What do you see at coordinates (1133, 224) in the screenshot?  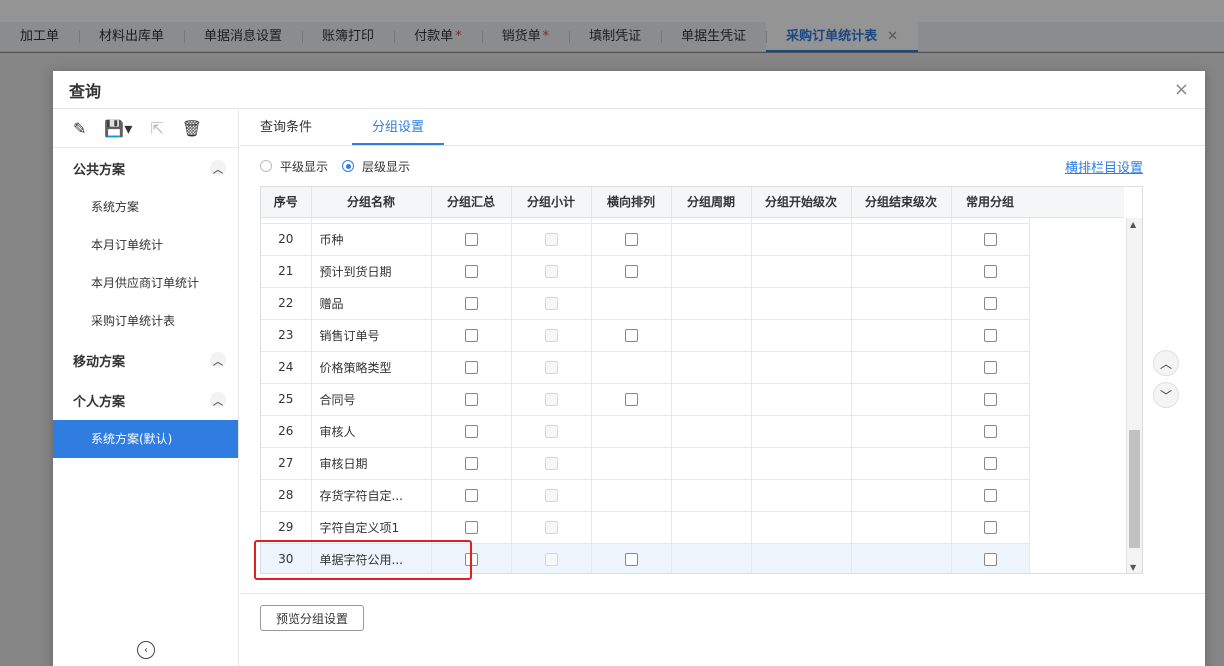 I see `scroll-up-icon: ▲` at bounding box center [1133, 224].